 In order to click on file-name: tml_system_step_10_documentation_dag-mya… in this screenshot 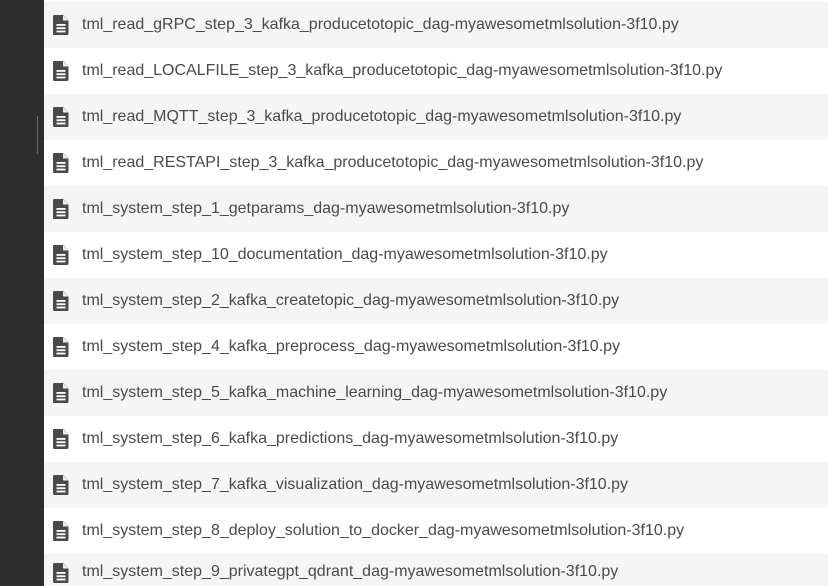, I will do `click(345, 254)`.